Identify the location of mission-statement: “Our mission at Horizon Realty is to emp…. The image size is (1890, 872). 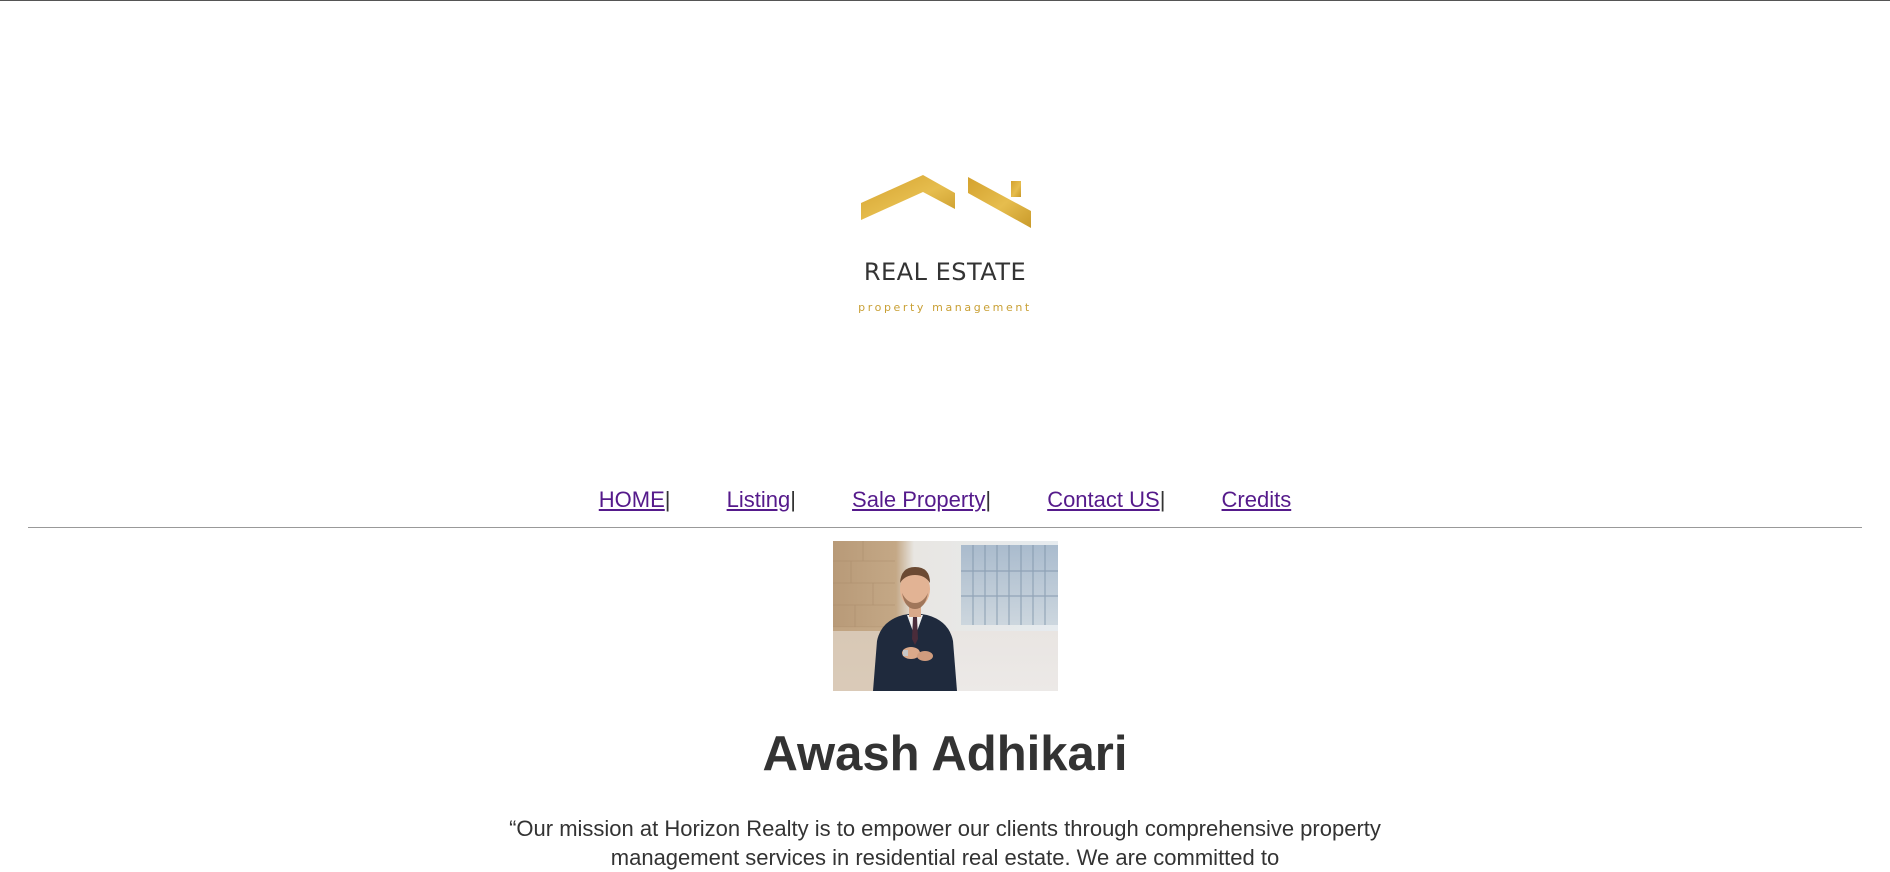
(945, 843).